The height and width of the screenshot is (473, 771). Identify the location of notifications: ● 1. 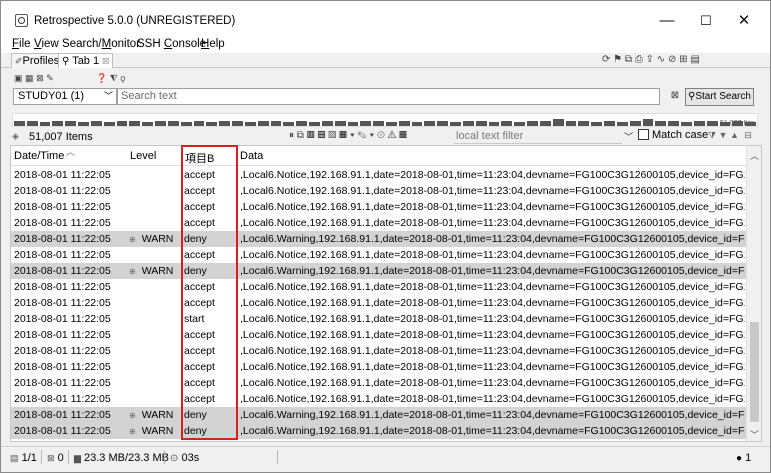
(743, 458).